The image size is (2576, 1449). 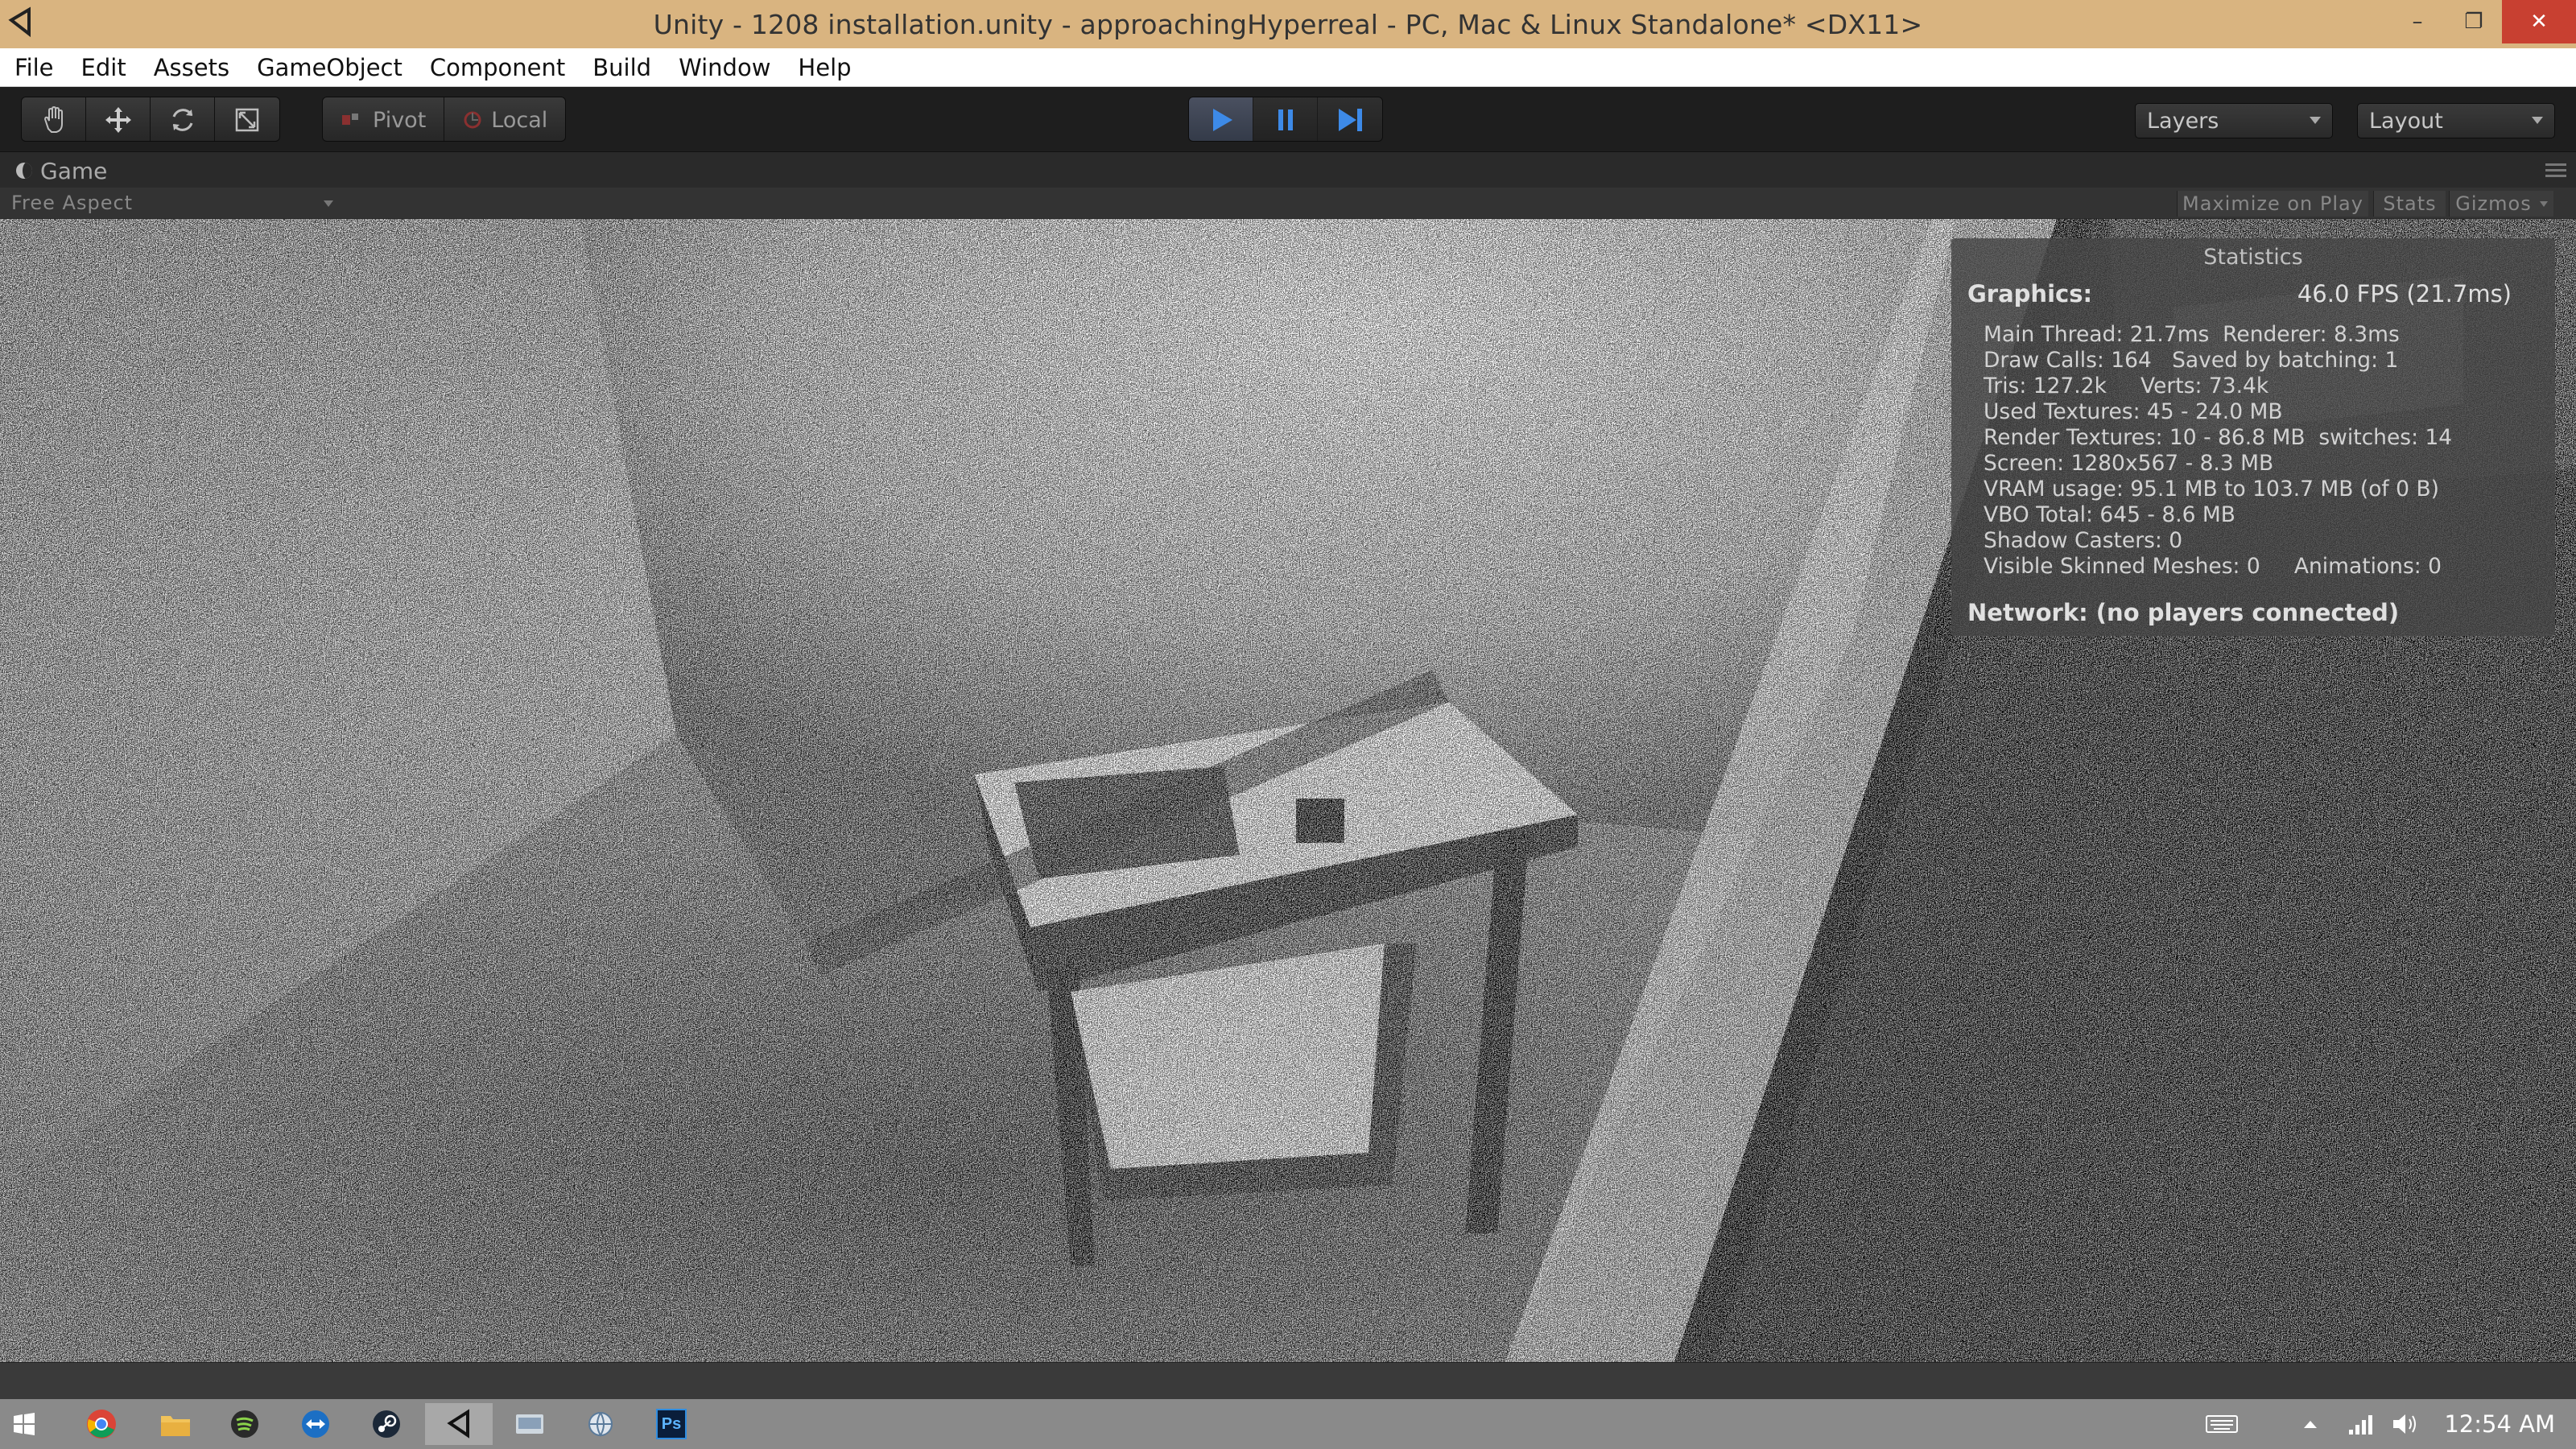 What do you see at coordinates (2493, 203) in the screenshot?
I see `gizmos-label: Gizmos` at bounding box center [2493, 203].